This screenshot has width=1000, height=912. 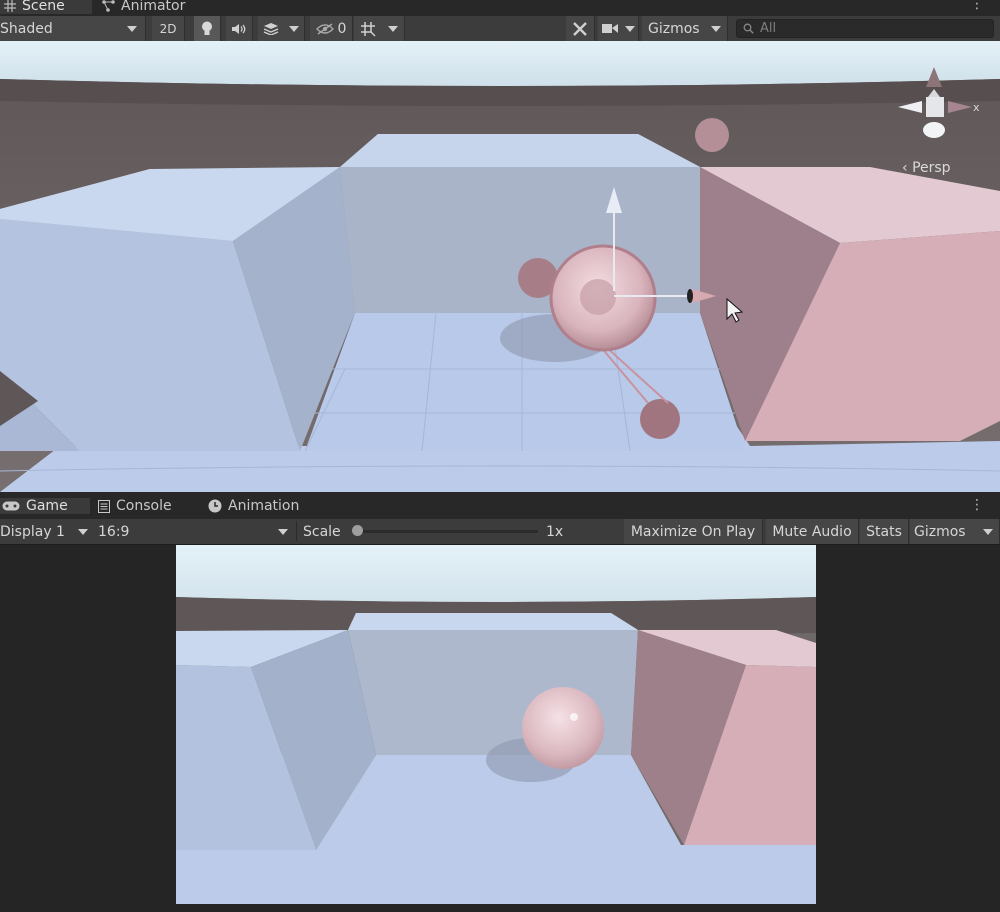 What do you see at coordinates (215, 506) in the screenshot?
I see `clock-icon` at bounding box center [215, 506].